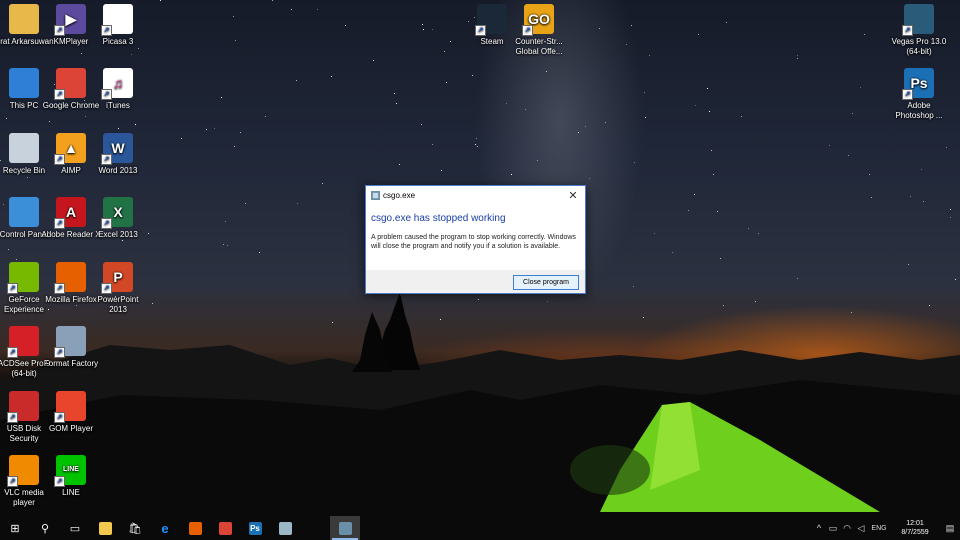  I want to click on dialog-title: csgo.exe, so click(399, 195).